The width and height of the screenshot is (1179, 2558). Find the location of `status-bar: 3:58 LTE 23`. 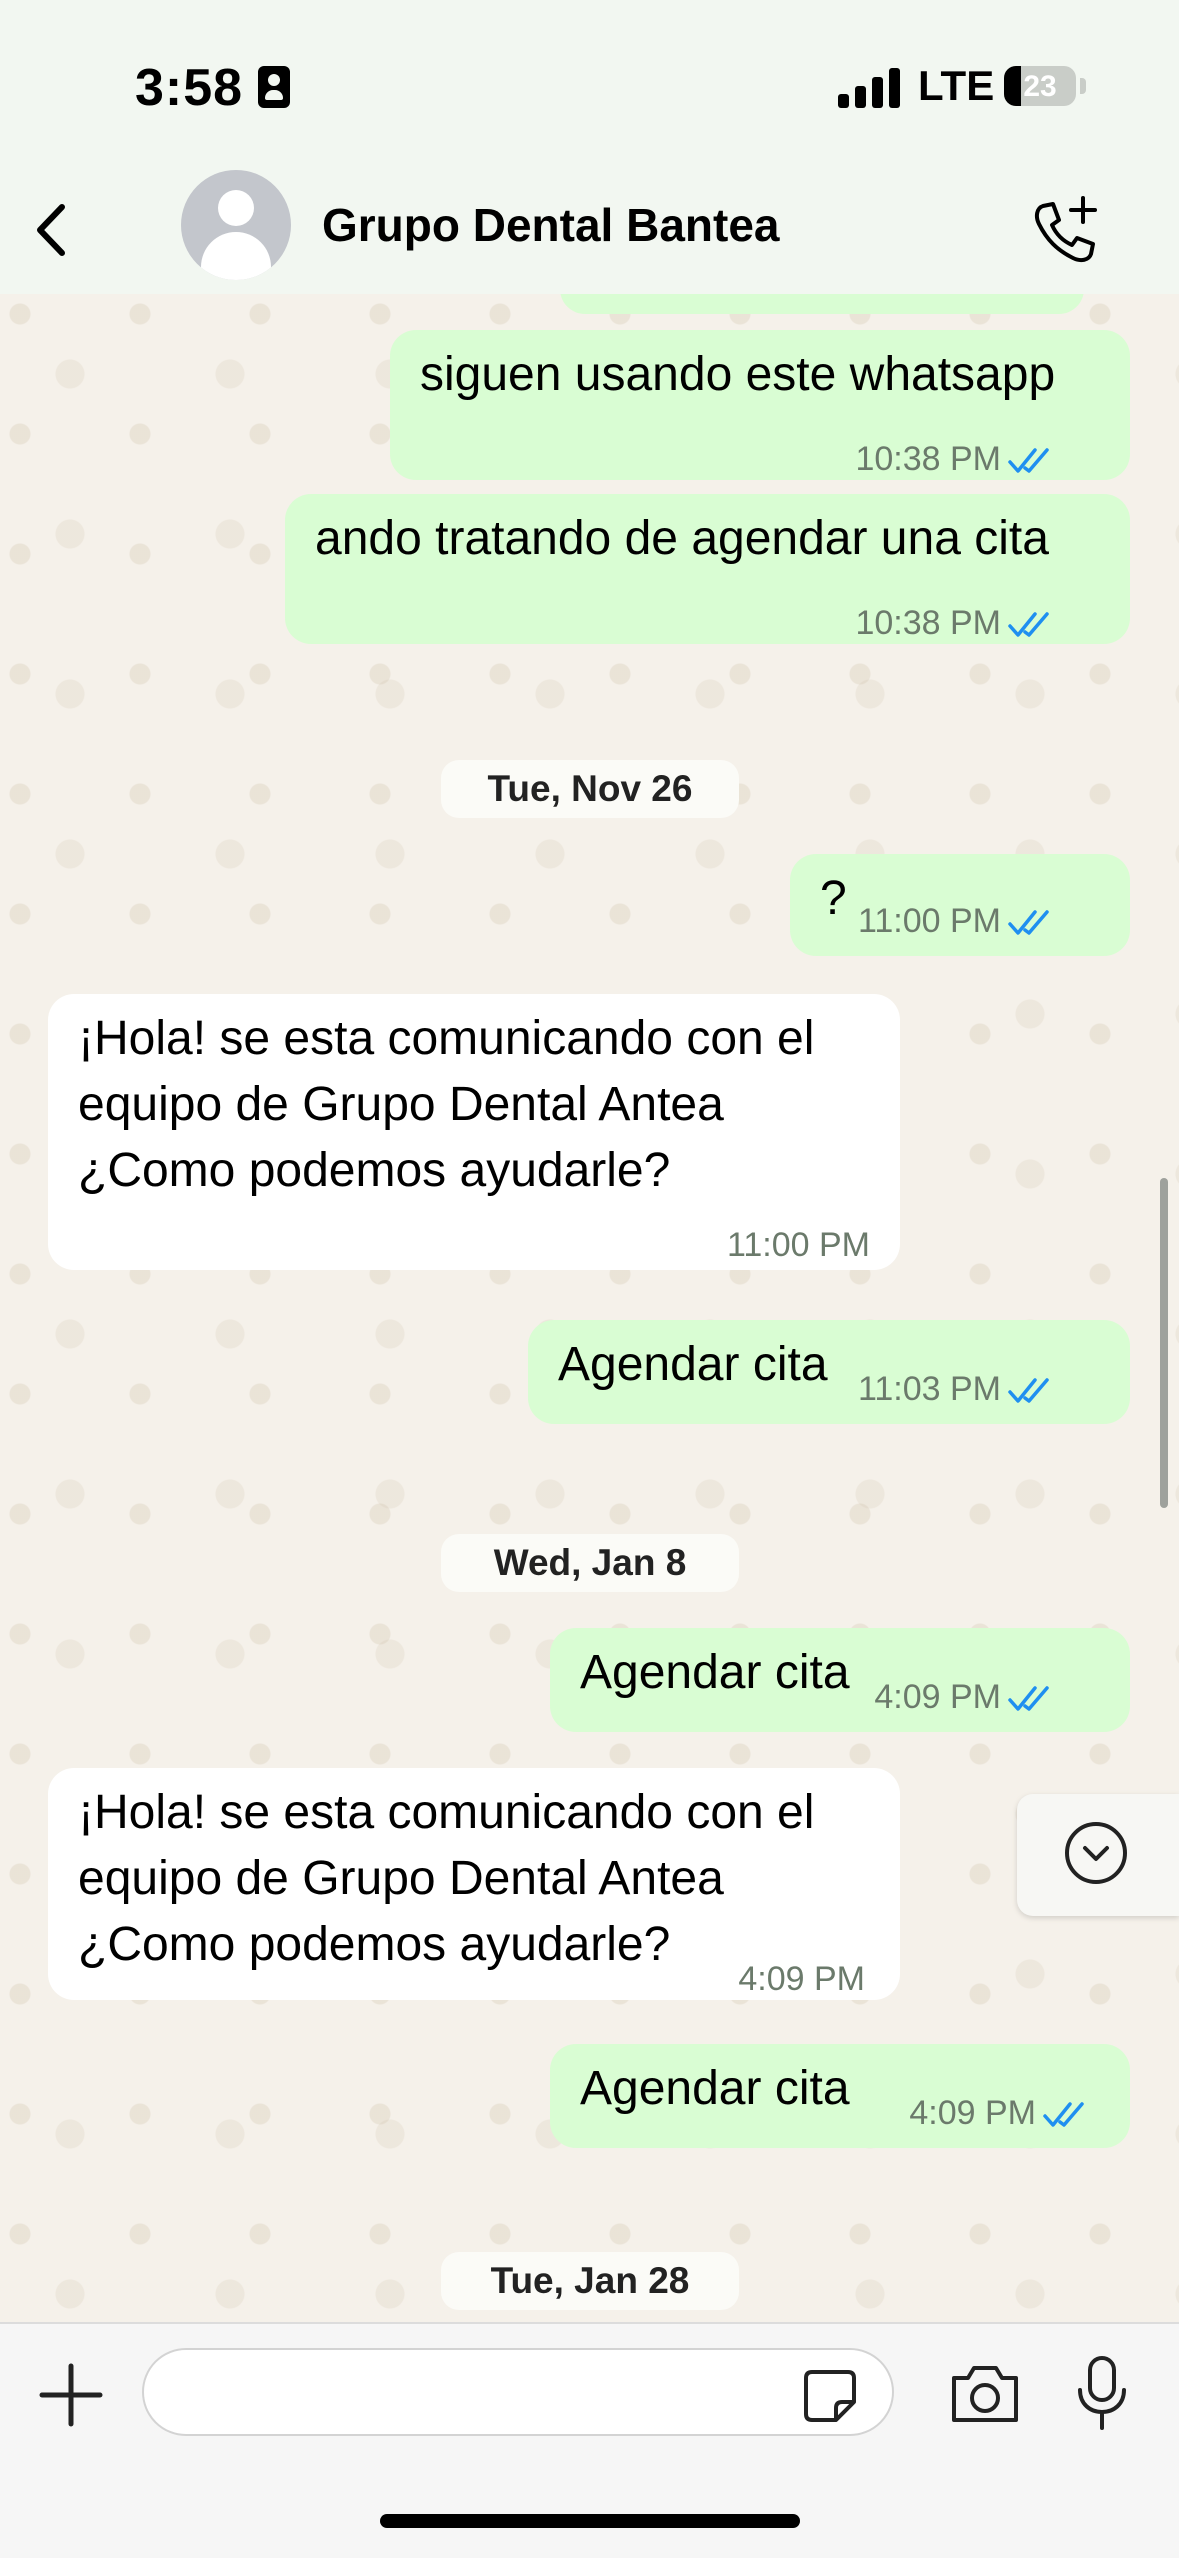

status-bar: 3:58 LTE 23 is located at coordinates (589, 85).